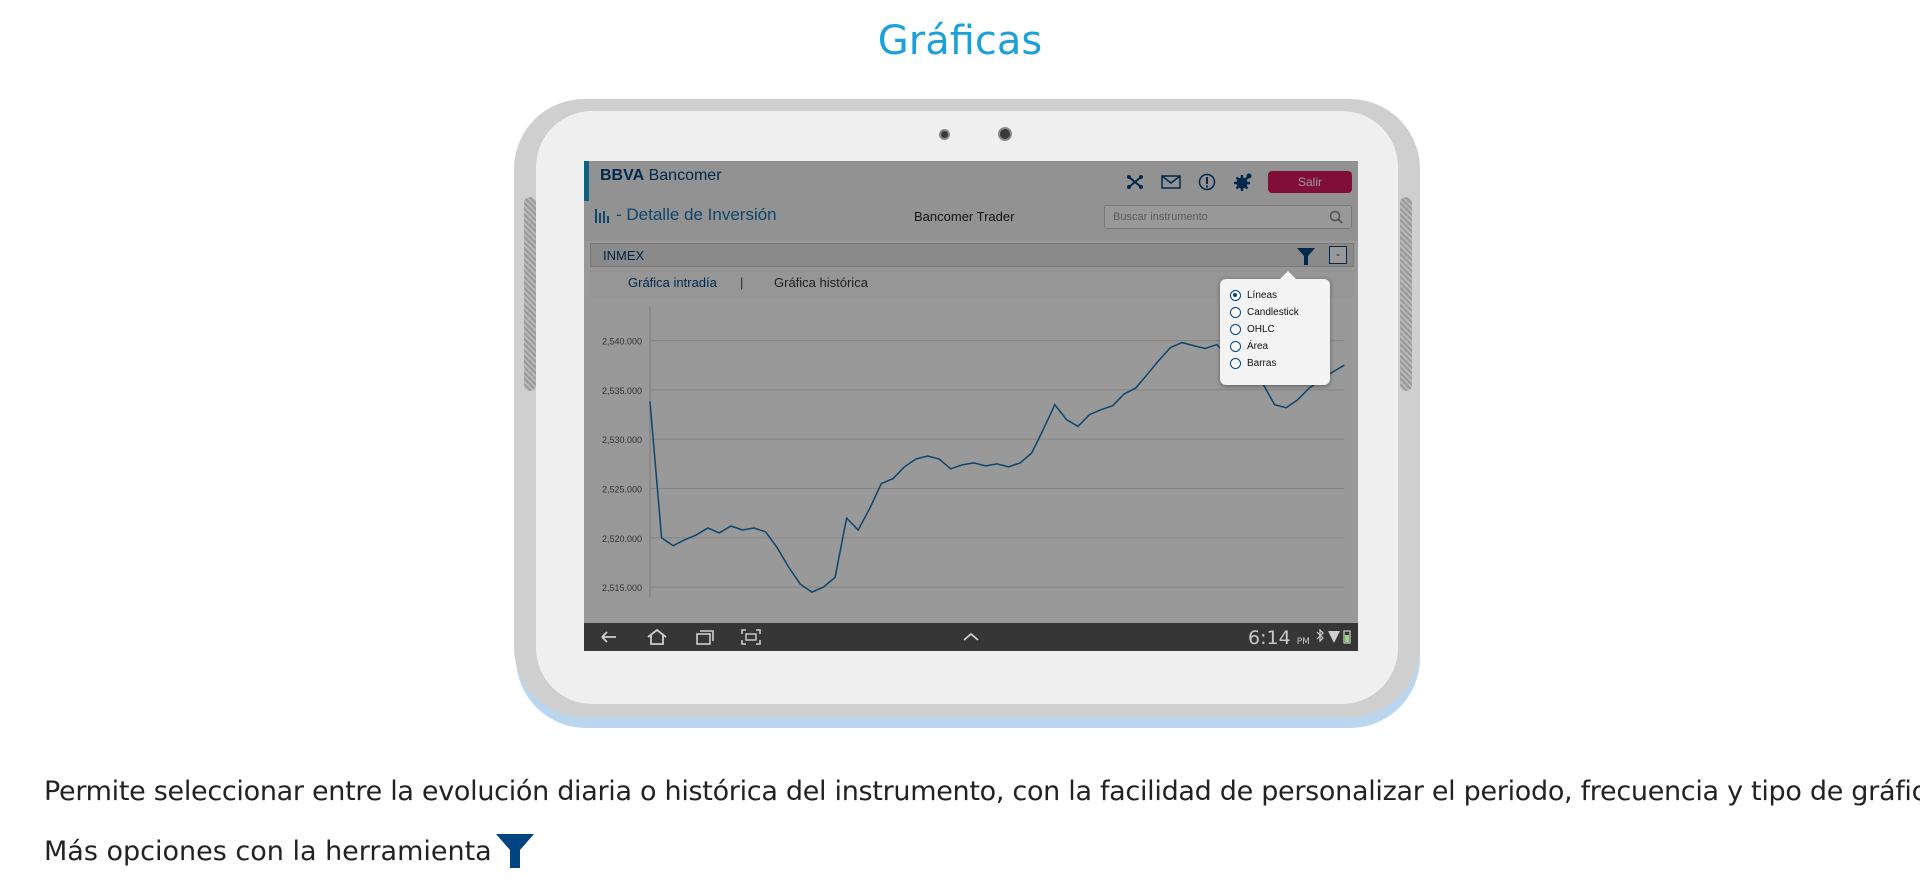 Image resolution: width=1920 pixels, height=892 pixels. I want to click on chart-type-option-lines: Líneas, so click(1275, 295).